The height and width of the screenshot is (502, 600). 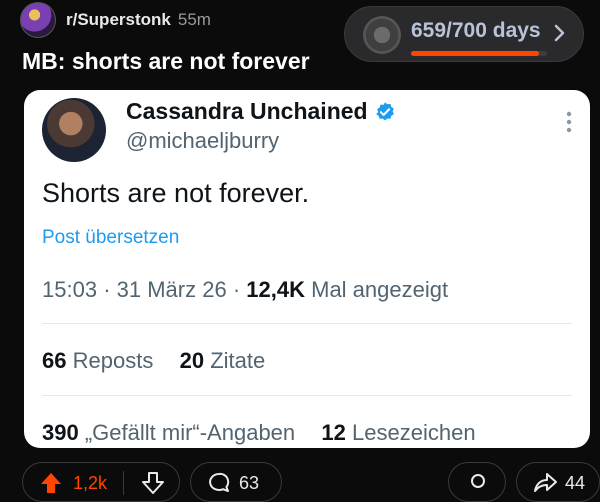 I want to click on tweet-meta: 15:03 · 31 März 26 · 12,4K Mal angezeigt, so click(x=245, y=290).